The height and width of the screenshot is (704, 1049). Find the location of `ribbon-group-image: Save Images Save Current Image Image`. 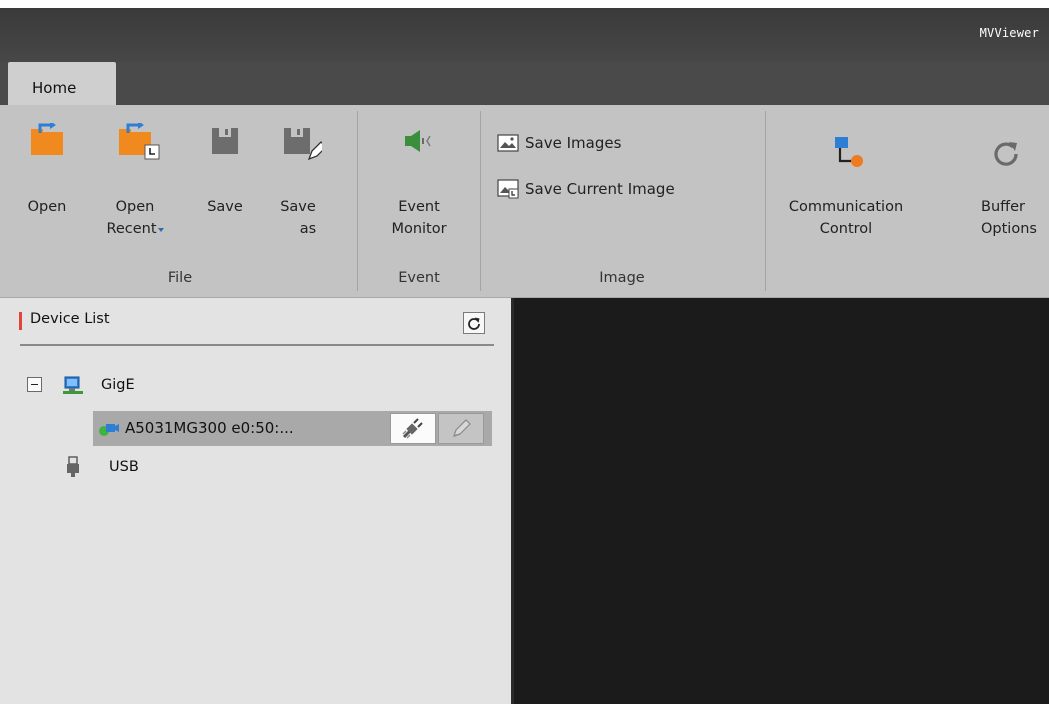

ribbon-group-image: Save Images Save Current Image Image is located at coordinates (623, 201).